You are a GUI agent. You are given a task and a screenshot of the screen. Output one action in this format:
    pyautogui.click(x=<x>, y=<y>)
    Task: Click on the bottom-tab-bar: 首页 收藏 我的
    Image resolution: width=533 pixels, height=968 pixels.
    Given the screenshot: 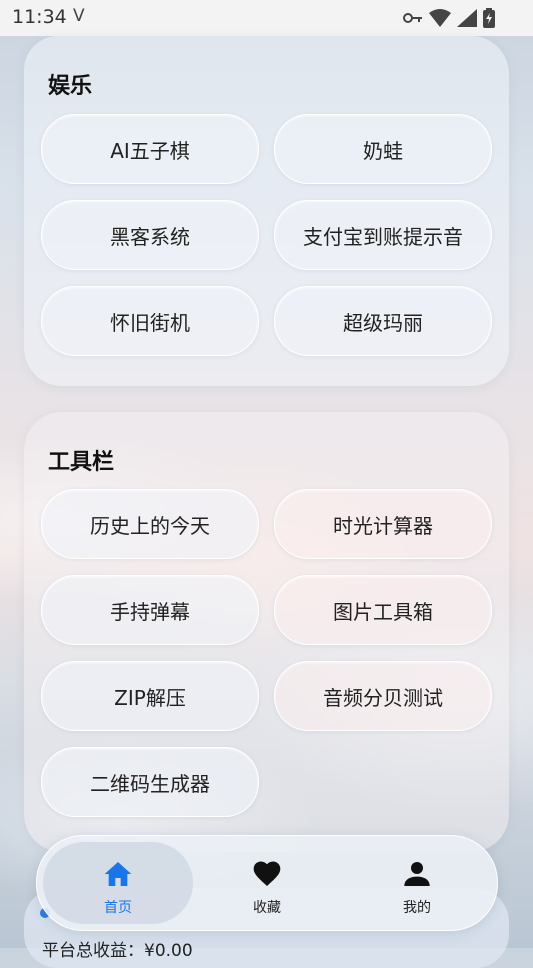 What is the action you would take?
    pyautogui.click(x=267, y=883)
    